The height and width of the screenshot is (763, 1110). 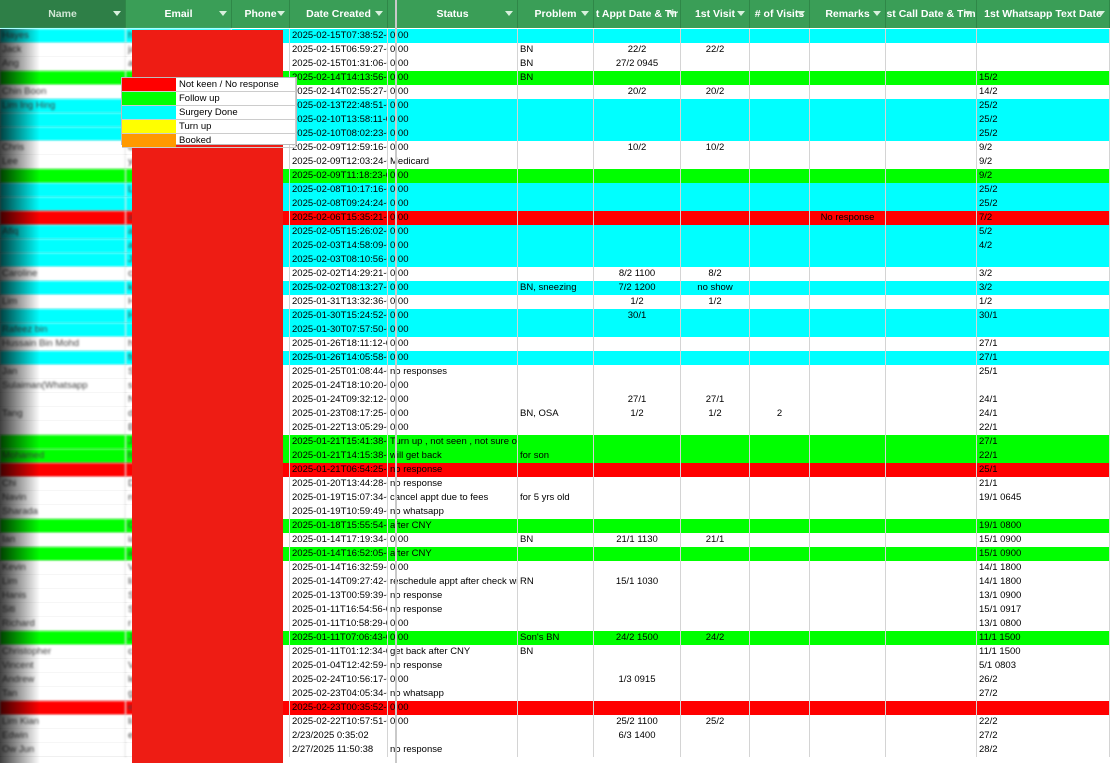 What do you see at coordinates (339, 190) in the screenshot?
I see `cell-date-created: 2025-02-08T10:17:16-0` at bounding box center [339, 190].